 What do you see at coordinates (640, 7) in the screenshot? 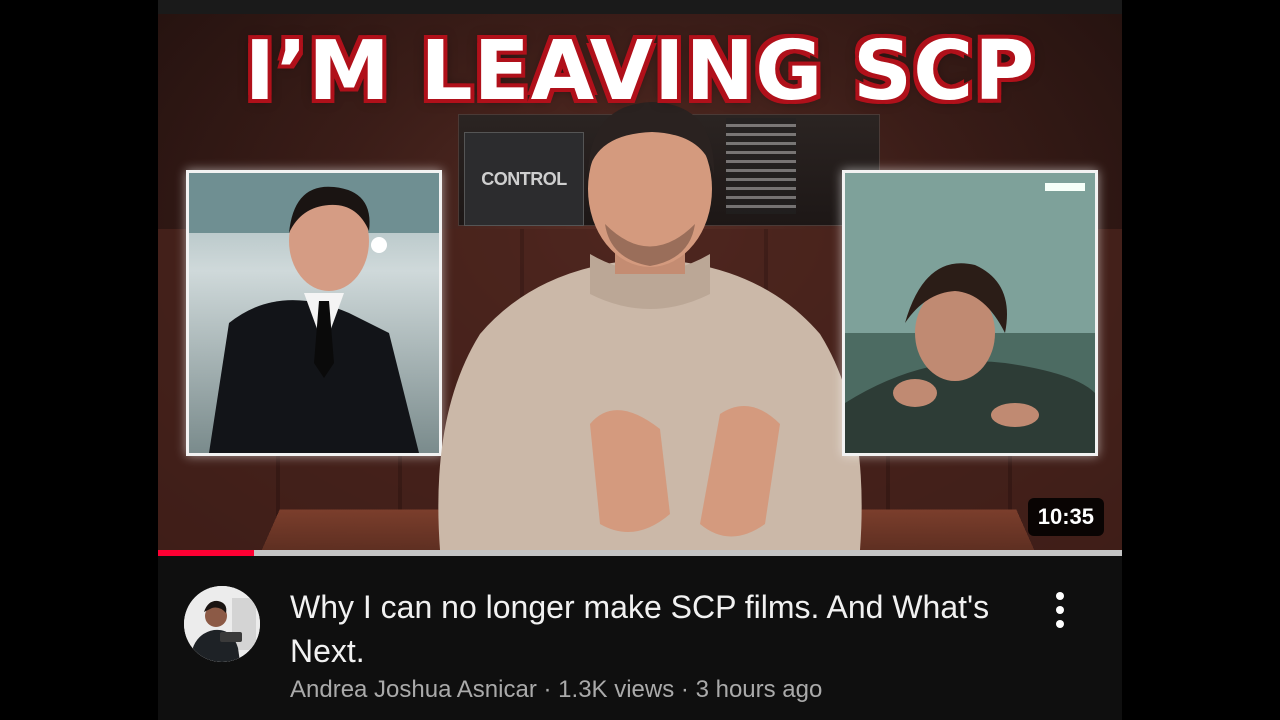
I see `top-edge` at bounding box center [640, 7].